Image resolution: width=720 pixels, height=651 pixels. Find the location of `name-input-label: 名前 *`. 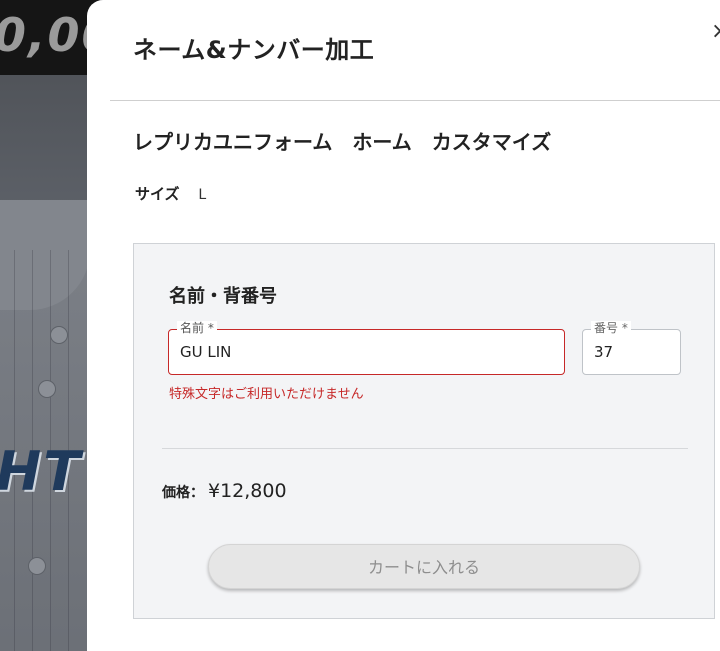

name-input-label: 名前 * is located at coordinates (197, 328).